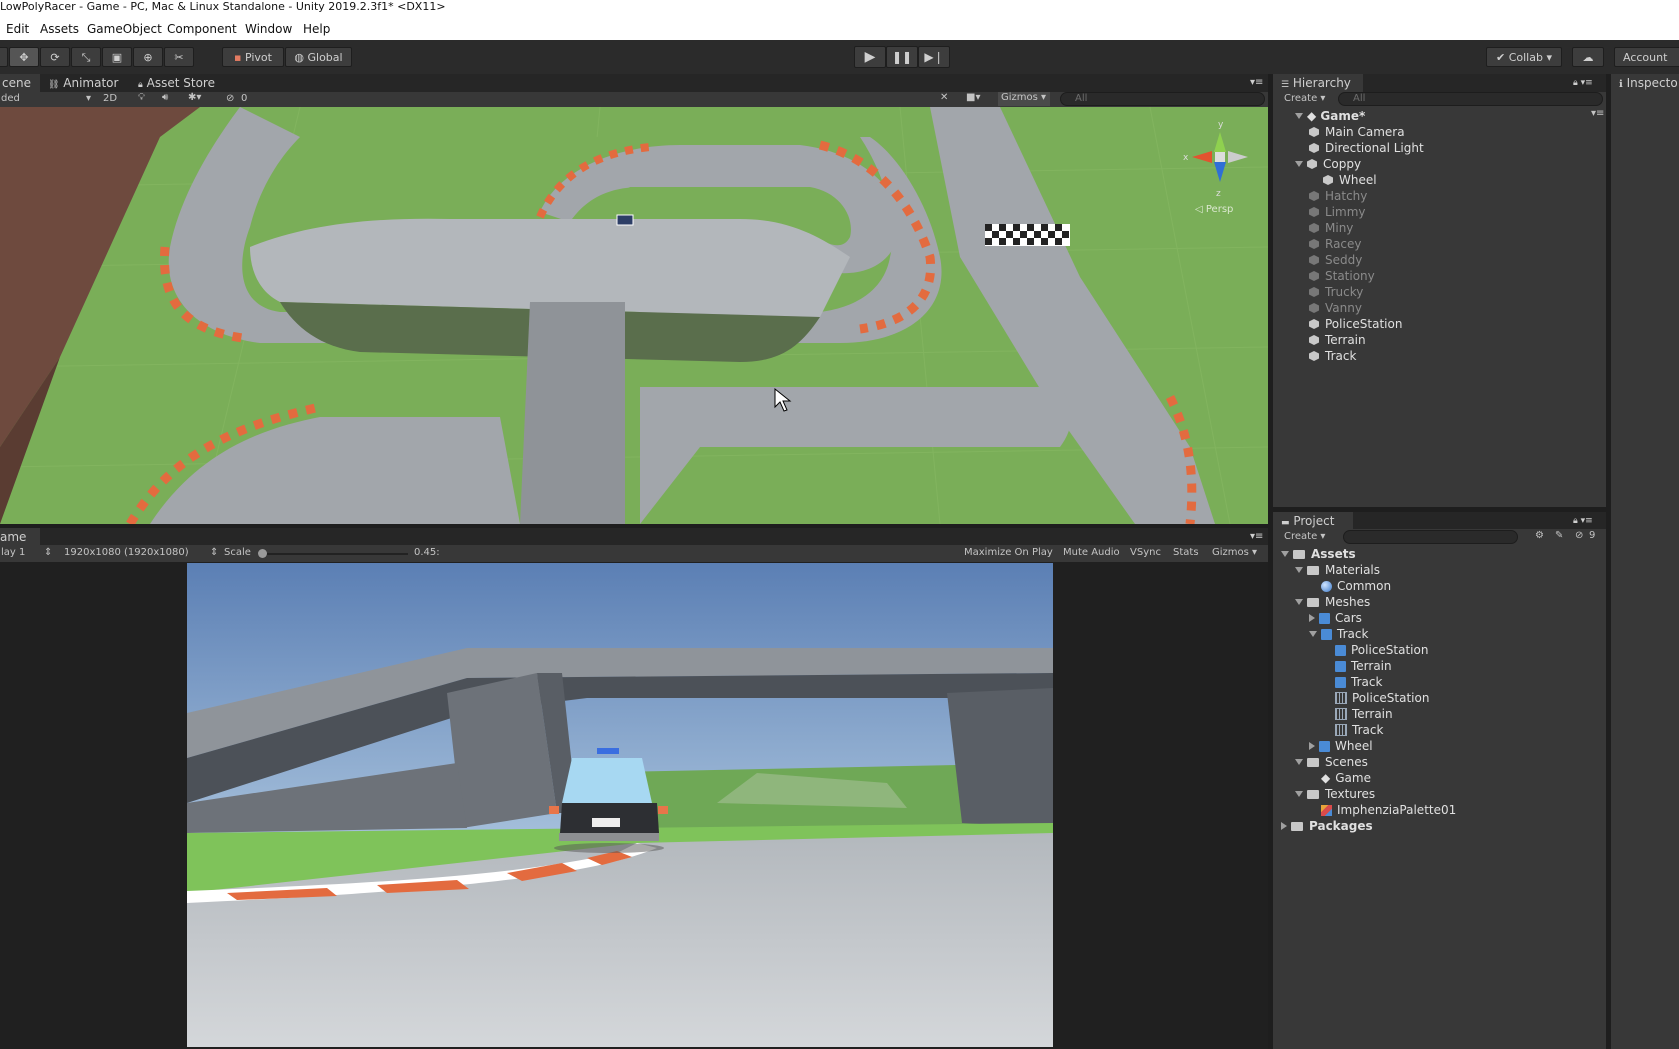  Describe the element at coordinates (20, 537) in the screenshot. I see `tab-game: ame` at that location.